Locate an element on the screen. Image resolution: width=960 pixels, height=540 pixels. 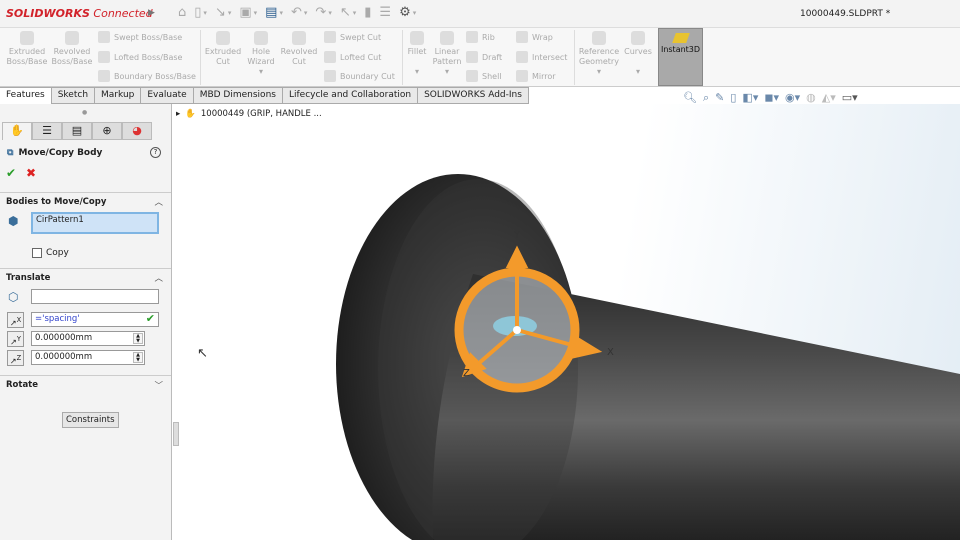
triad-origin is located at coordinates (517, 330).